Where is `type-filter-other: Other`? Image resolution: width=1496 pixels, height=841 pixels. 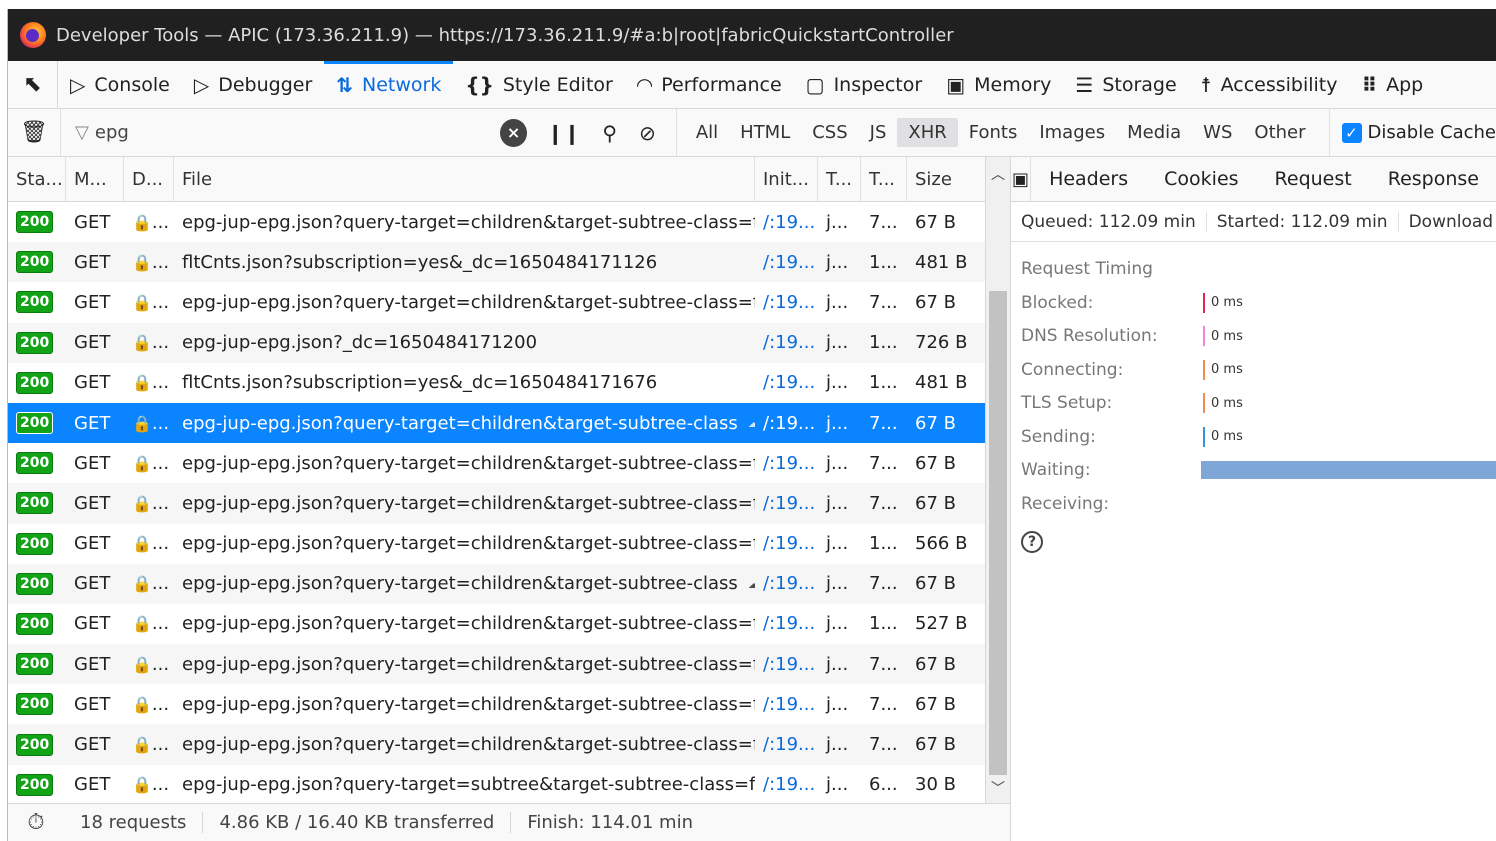 type-filter-other: Other is located at coordinates (1279, 132).